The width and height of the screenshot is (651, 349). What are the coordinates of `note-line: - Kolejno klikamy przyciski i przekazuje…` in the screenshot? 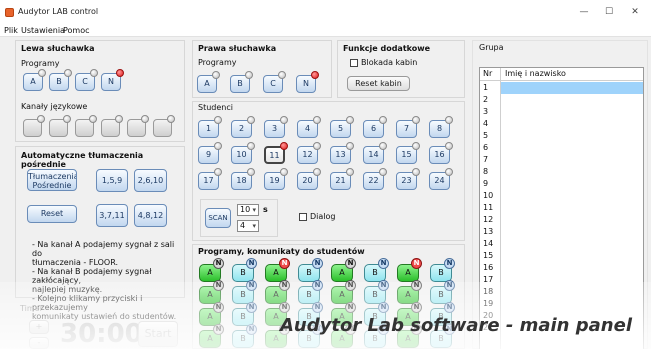 It's located at (87, 303).